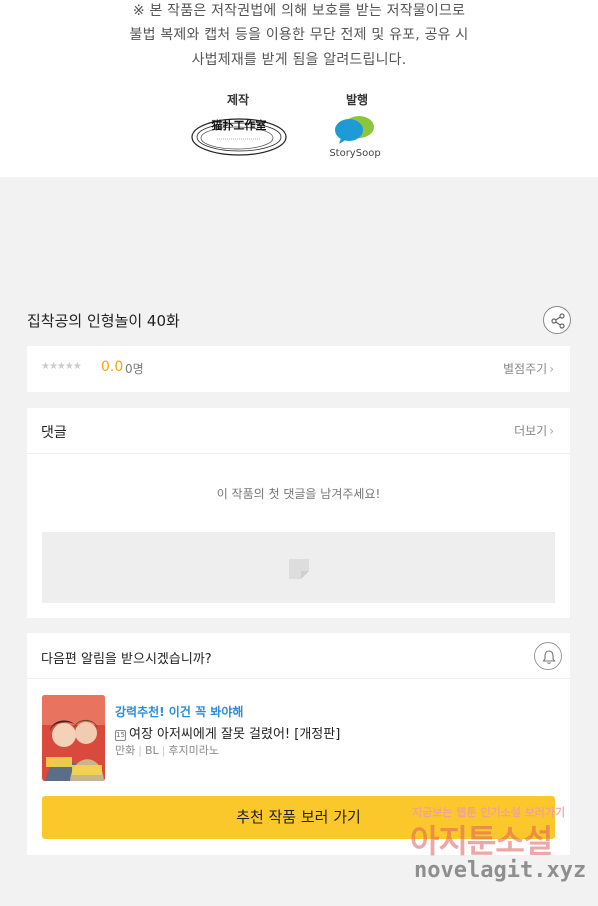  What do you see at coordinates (481, 841) in the screenshot?
I see `watermark-middle-text: 아지툰소설` at bounding box center [481, 841].